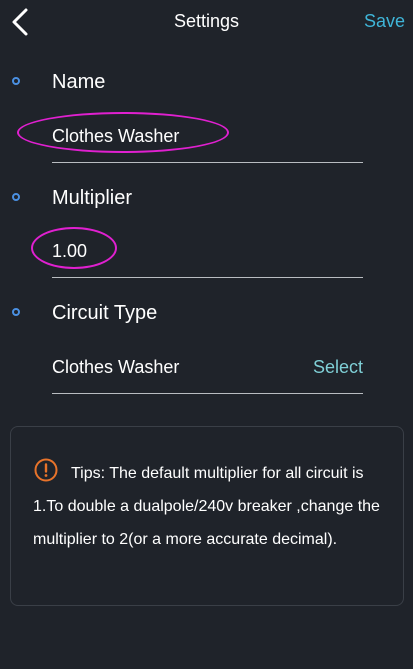  Describe the element at coordinates (16, 81) in the screenshot. I see `name-bullet-icon` at that location.